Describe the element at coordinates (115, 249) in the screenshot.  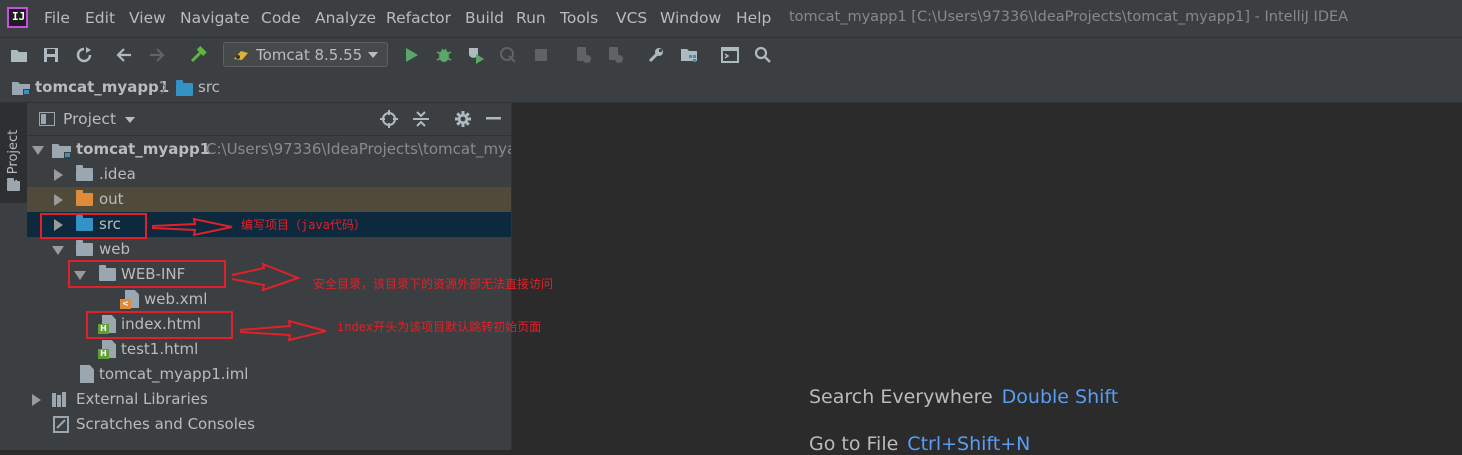
I see `tree-item-label: web` at that location.